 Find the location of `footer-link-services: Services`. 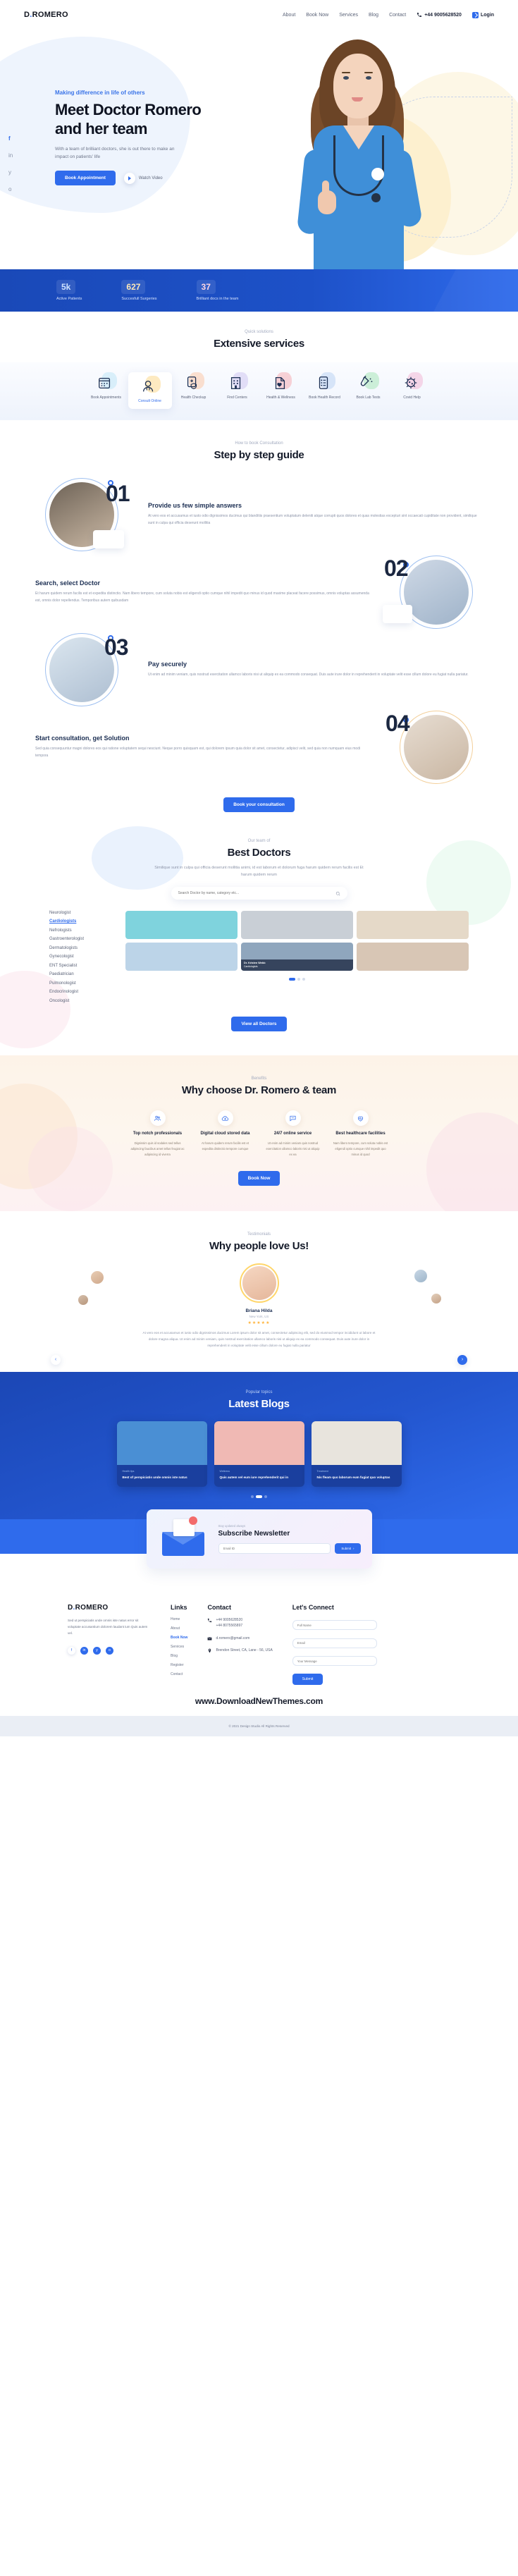

footer-link-services: Services is located at coordinates (179, 1647).